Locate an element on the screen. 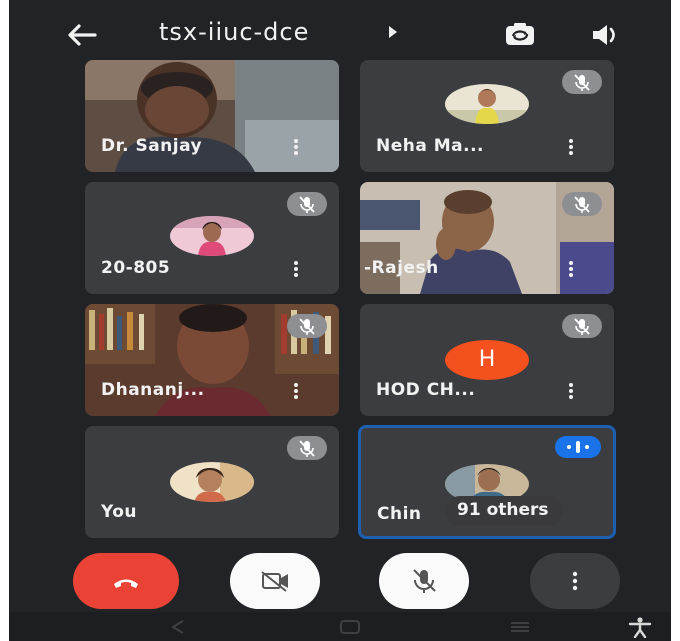 The height and width of the screenshot is (641, 680). system-nav-bar is located at coordinates (340, 626).